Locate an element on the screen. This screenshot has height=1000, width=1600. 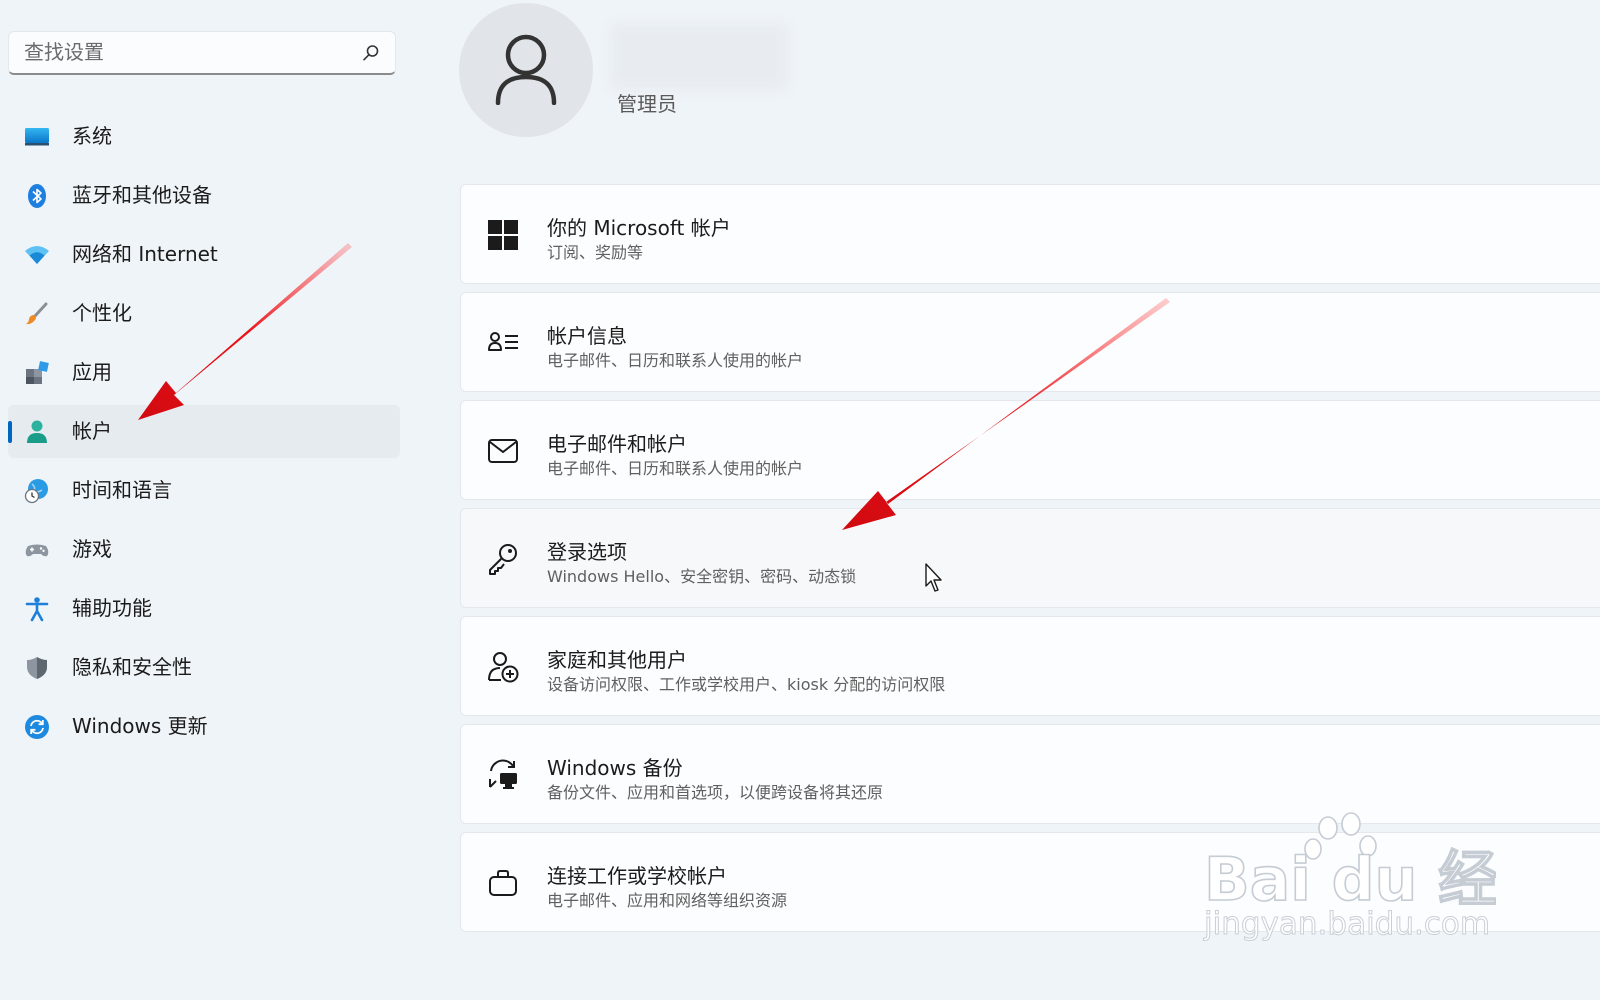
sidebar-item-bluetooth: 蓝牙和其他设备 is located at coordinates (204, 195).